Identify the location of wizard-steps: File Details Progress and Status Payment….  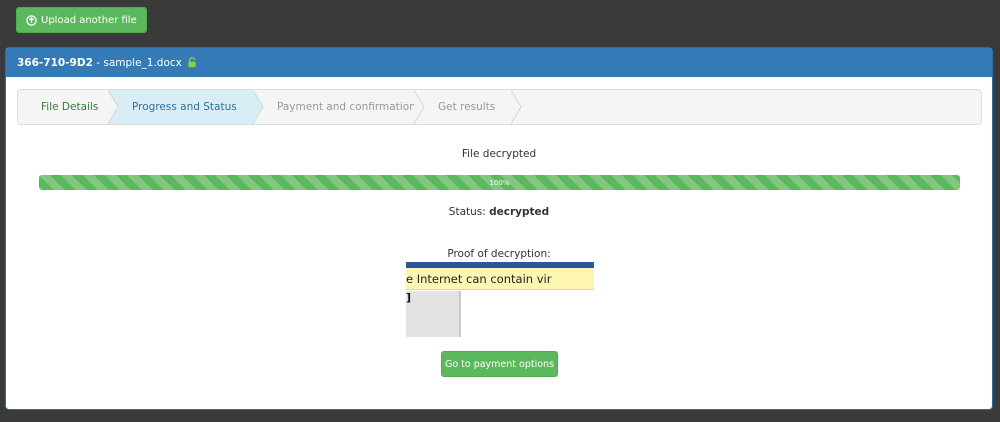
(499, 107).